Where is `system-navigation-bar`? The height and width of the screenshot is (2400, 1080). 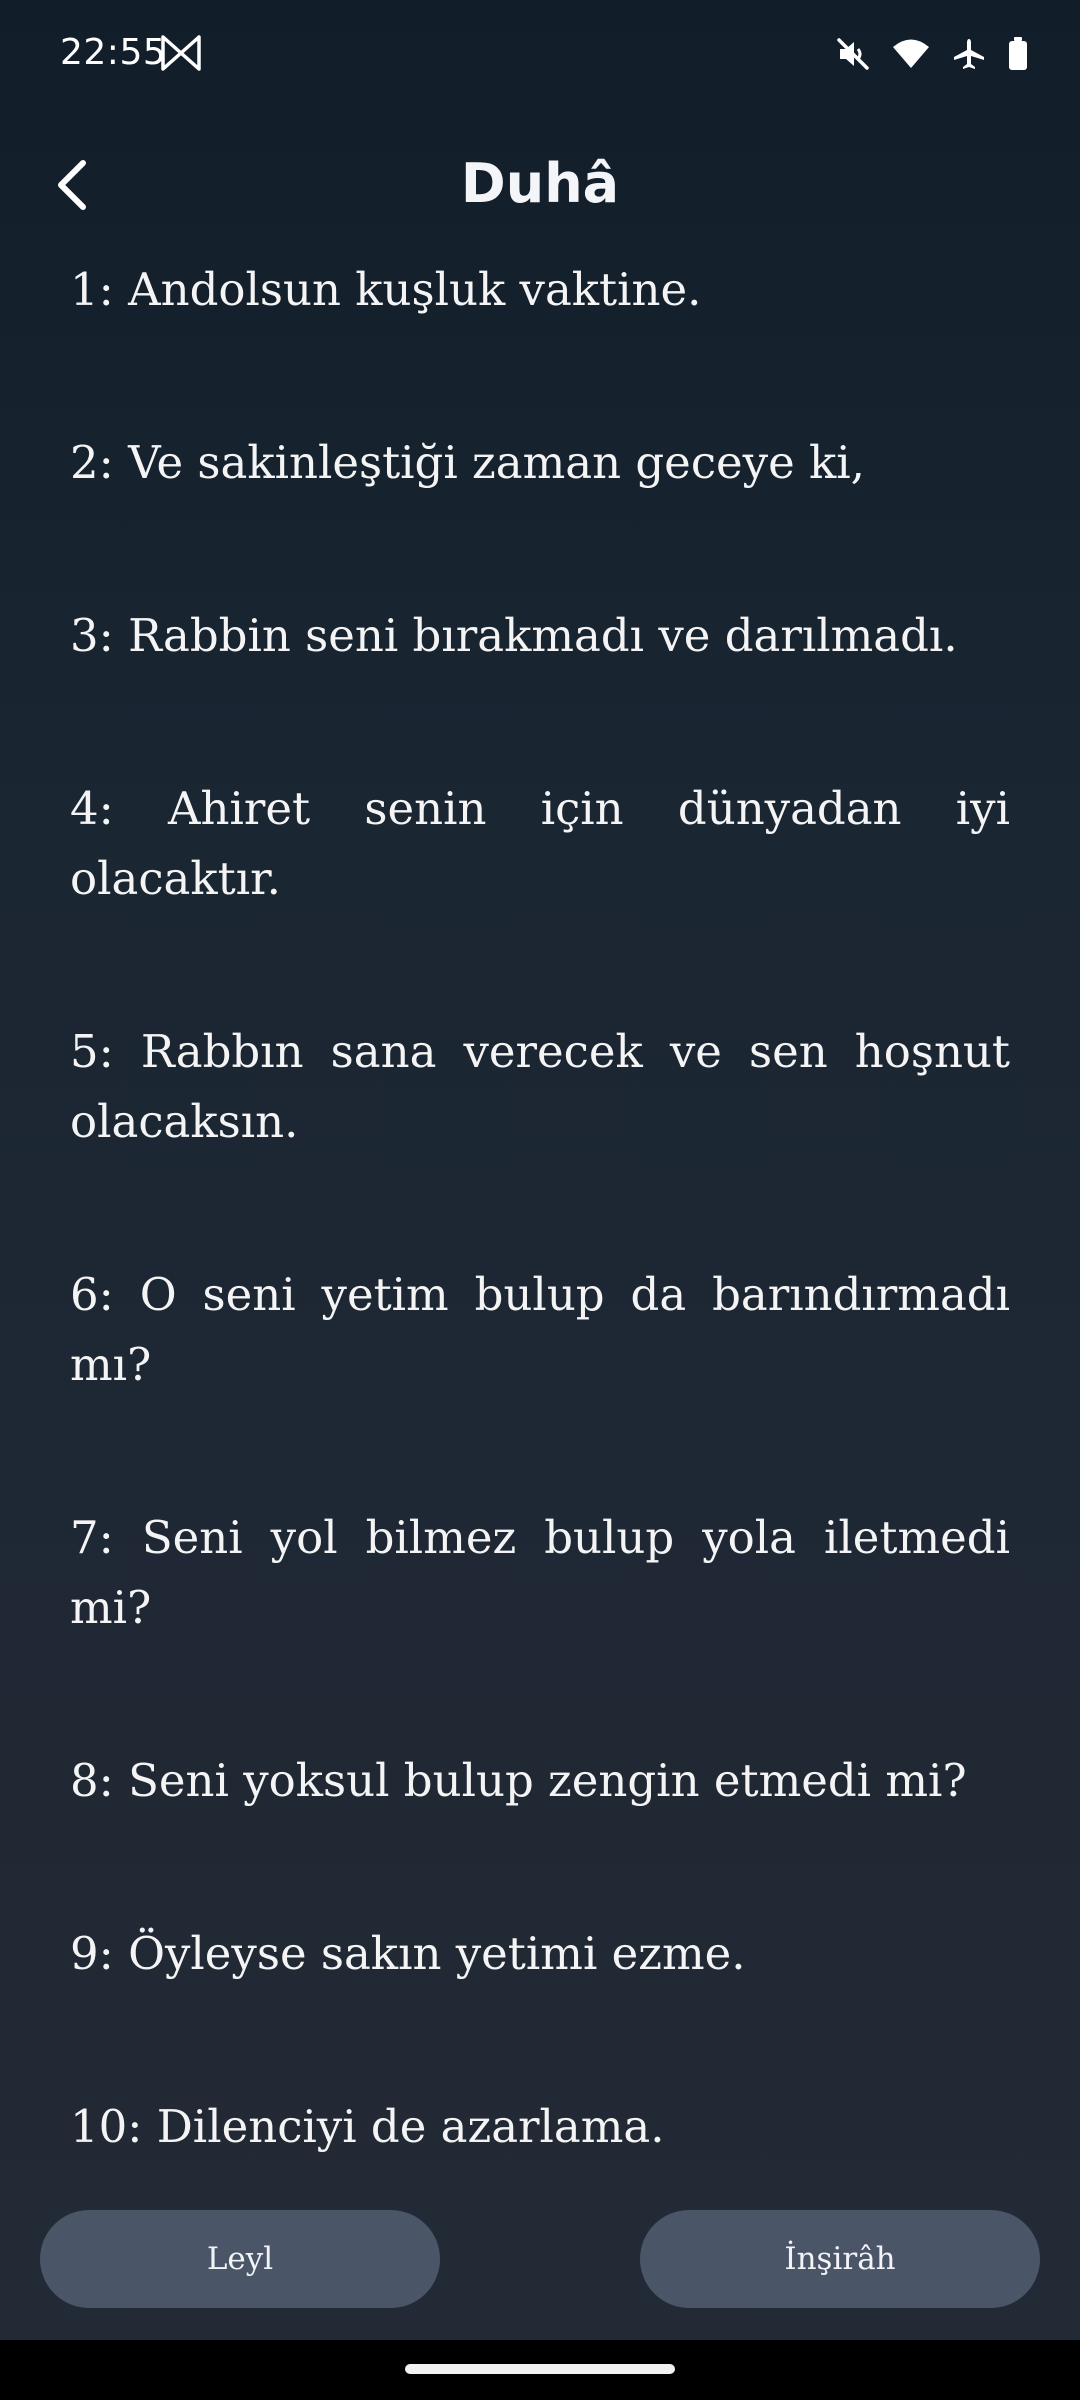
system-navigation-bar is located at coordinates (540, 2370).